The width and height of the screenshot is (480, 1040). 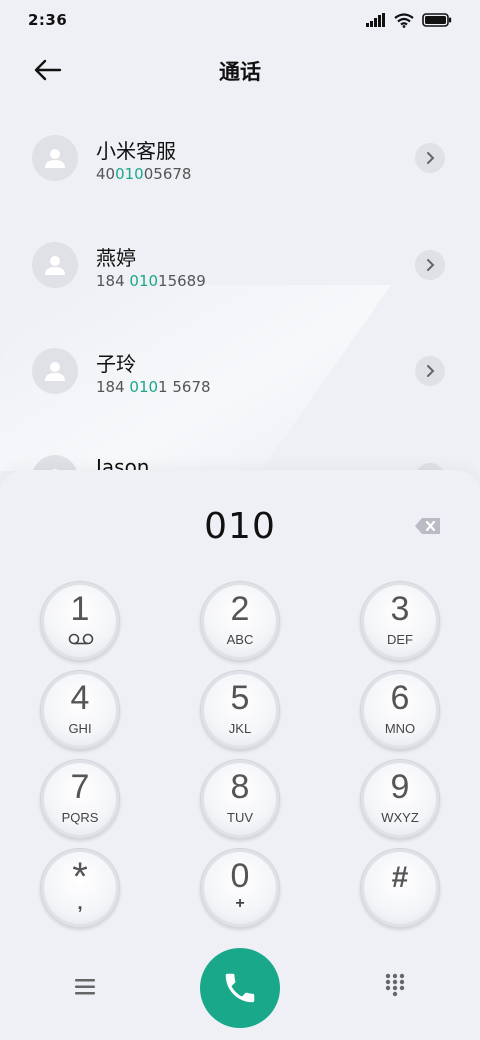 I want to click on key-digit: 8, so click(x=240, y=787).